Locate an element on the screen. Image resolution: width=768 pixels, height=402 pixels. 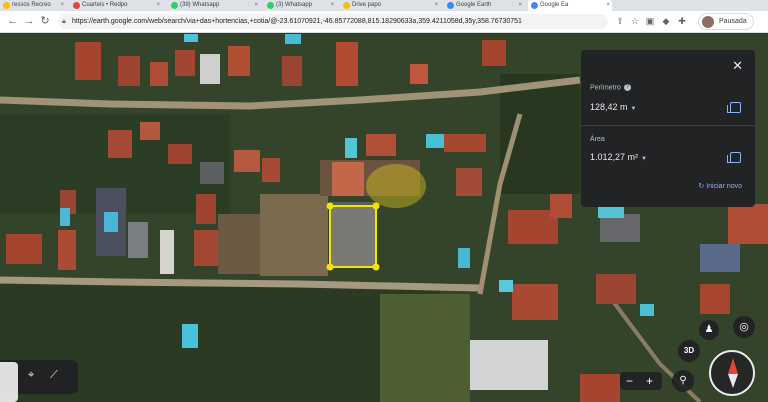
area-value-dropdown: 1.012,27 m² ▼ is located at coordinates (618, 157).